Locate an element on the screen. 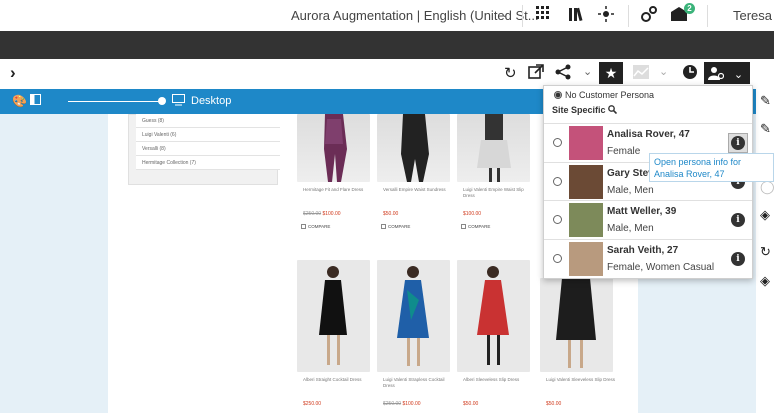  refresh-icon: ↻ is located at coordinates (510, 73).